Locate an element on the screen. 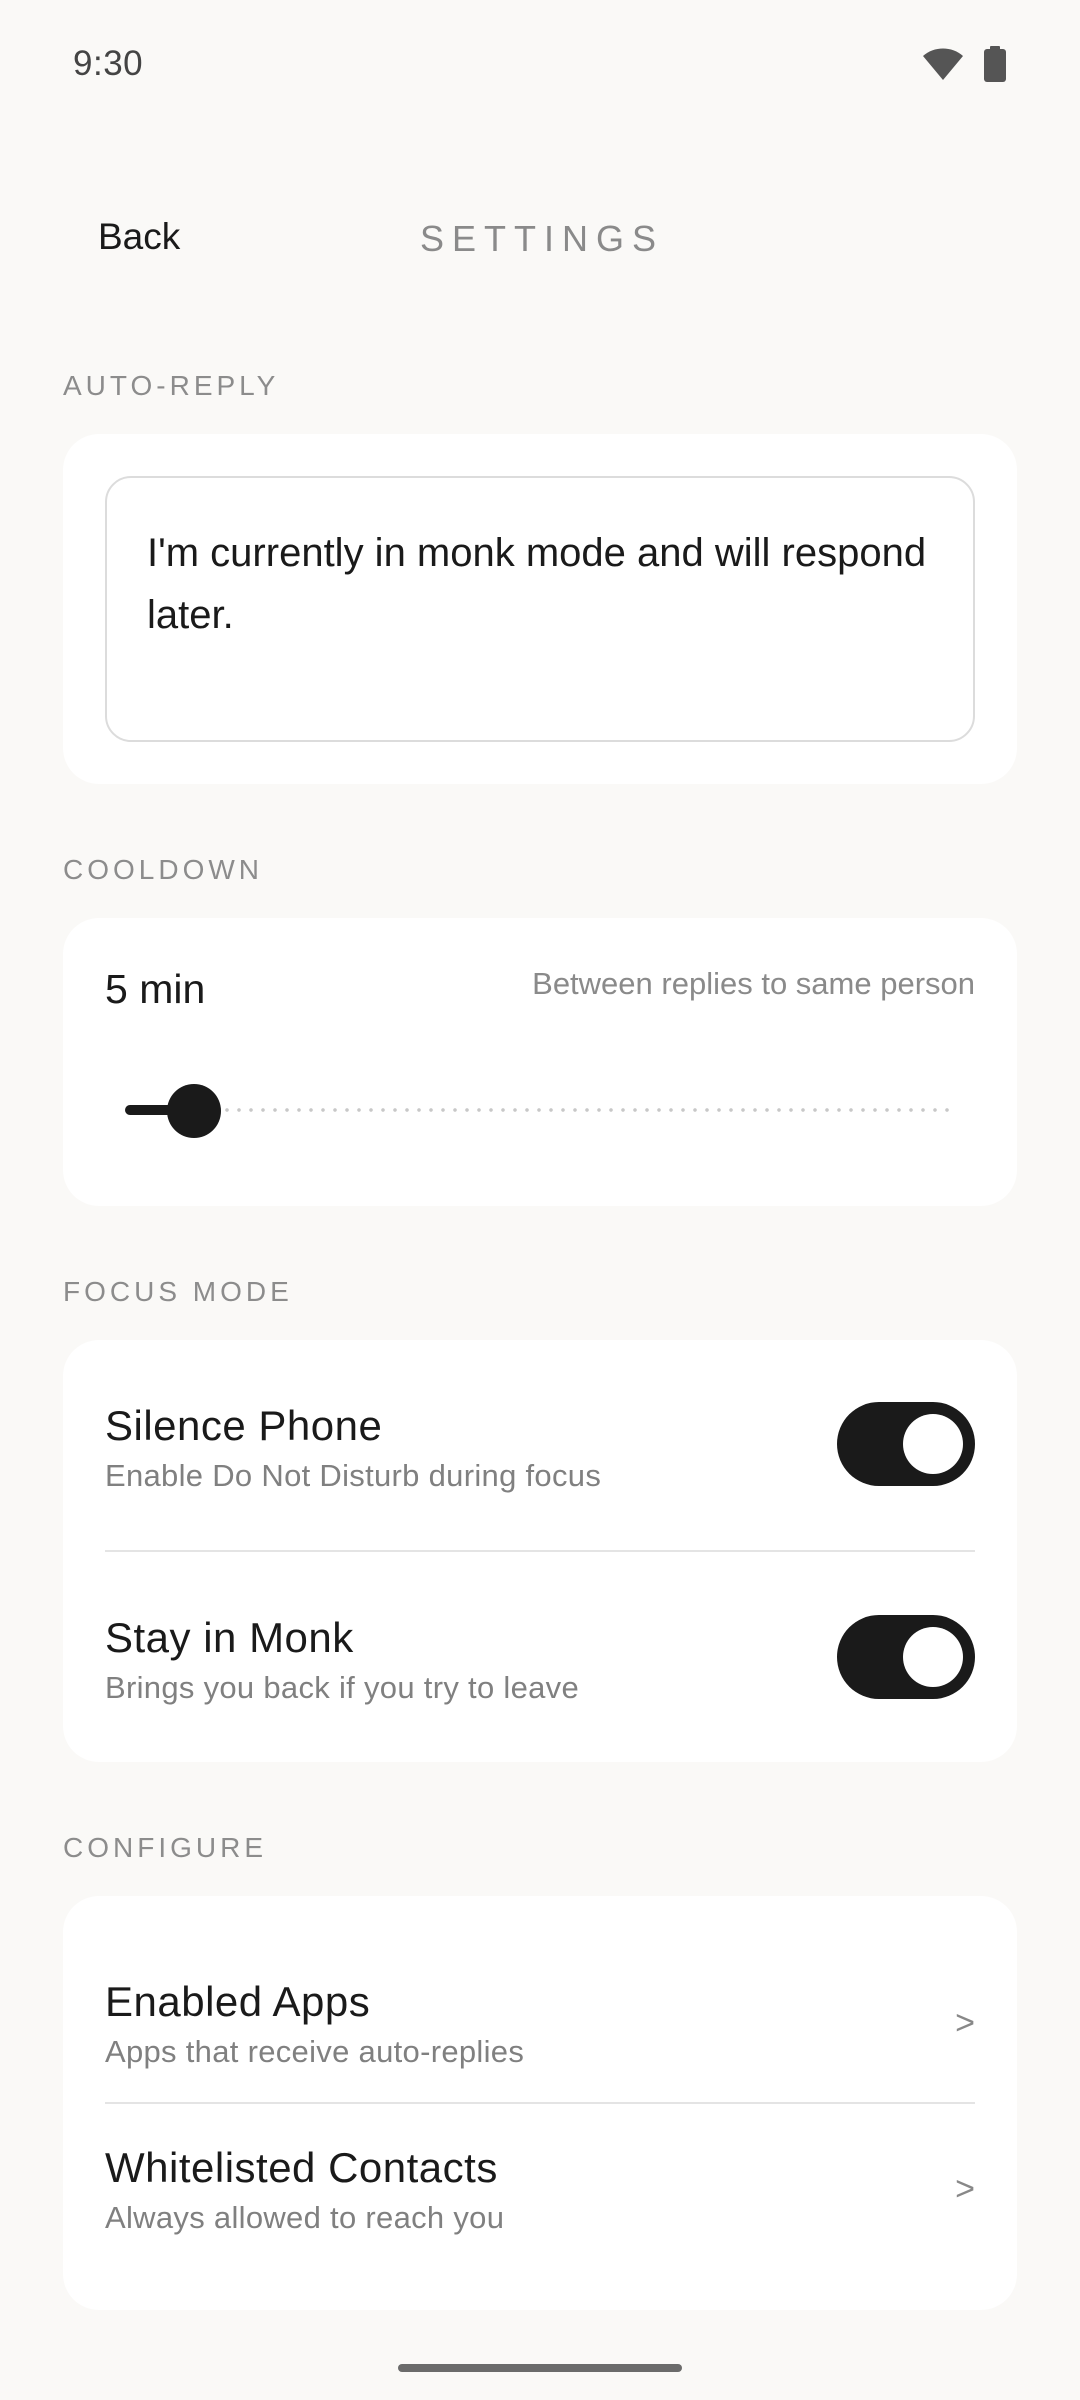 Image resolution: width=1080 pixels, height=2400 pixels. stay-in-monk-toggle is located at coordinates (906, 1657).